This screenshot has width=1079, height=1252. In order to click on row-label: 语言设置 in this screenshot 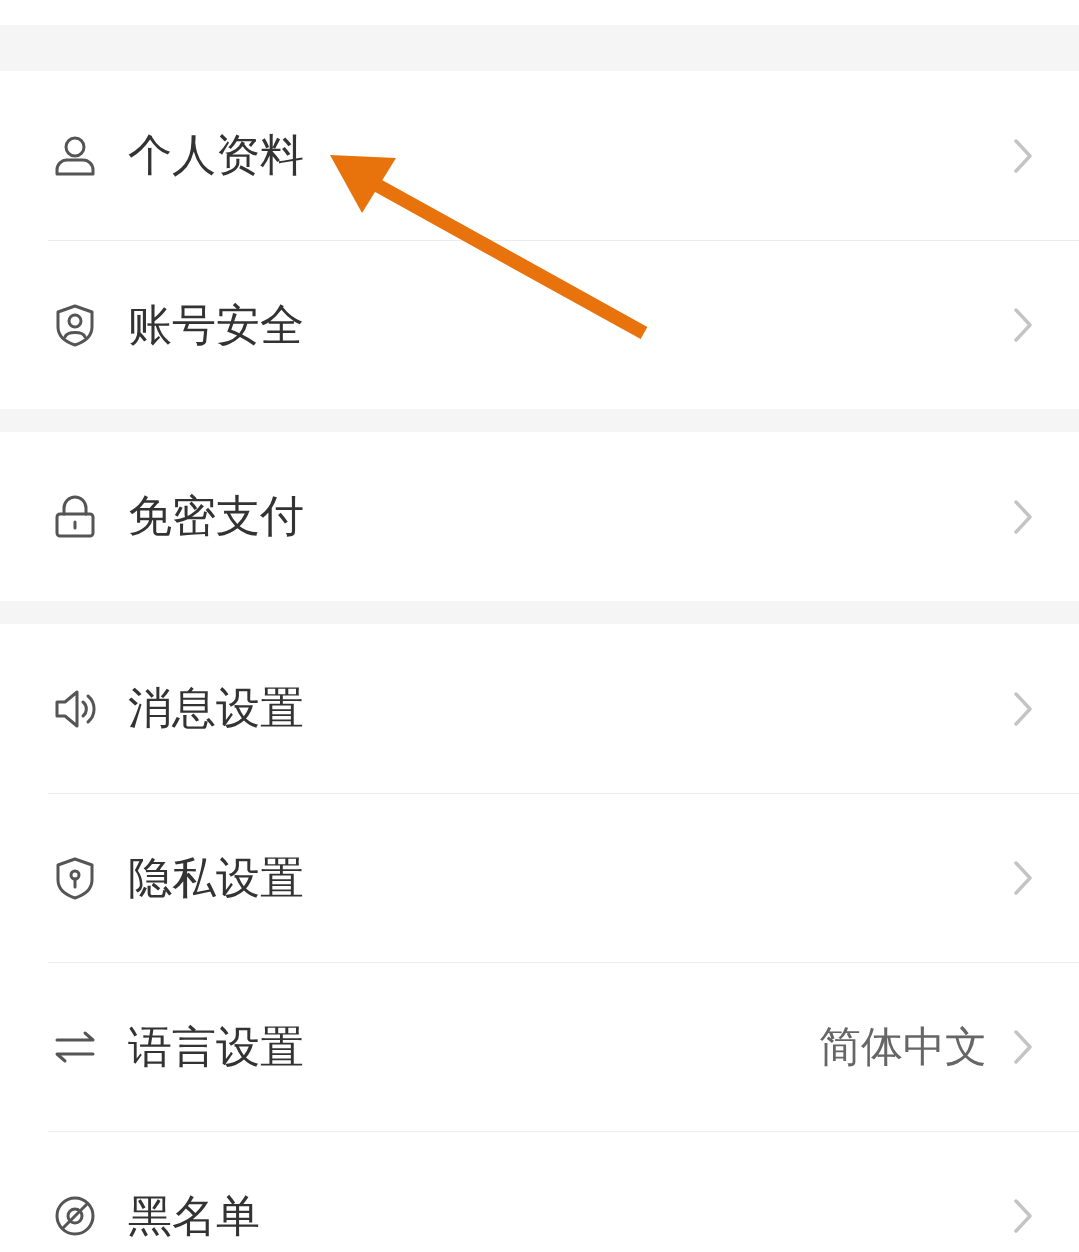, I will do `click(216, 1046)`.